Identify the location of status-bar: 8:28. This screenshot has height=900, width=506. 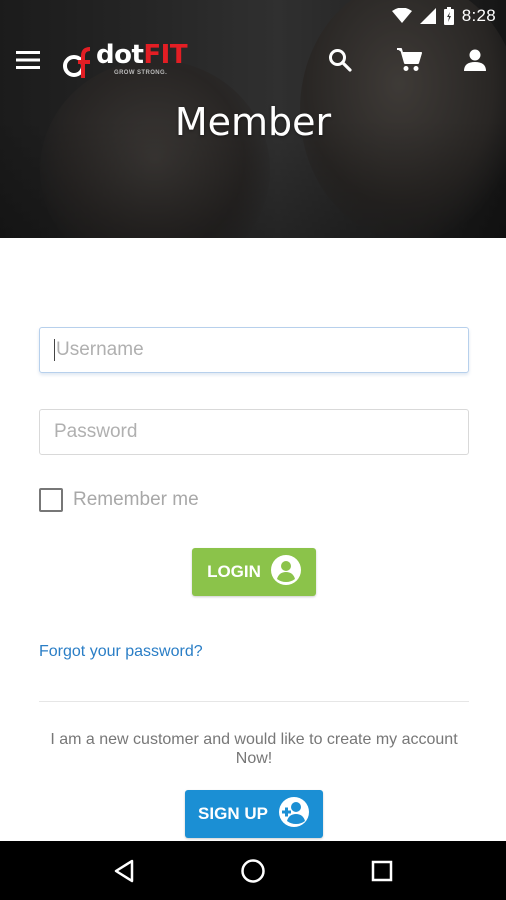
(253, 16).